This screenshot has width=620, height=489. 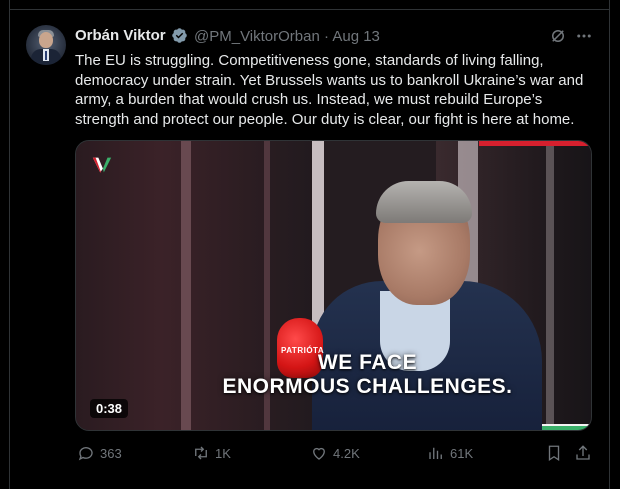 What do you see at coordinates (46, 45) in the screenshot?
I see `author-avatar` at bounding box center [46, 45].